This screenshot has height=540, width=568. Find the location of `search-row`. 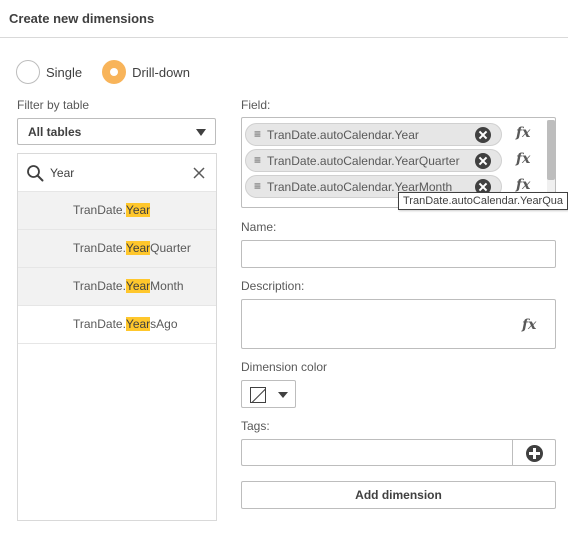

search-row is located at coordinates (117, 173).